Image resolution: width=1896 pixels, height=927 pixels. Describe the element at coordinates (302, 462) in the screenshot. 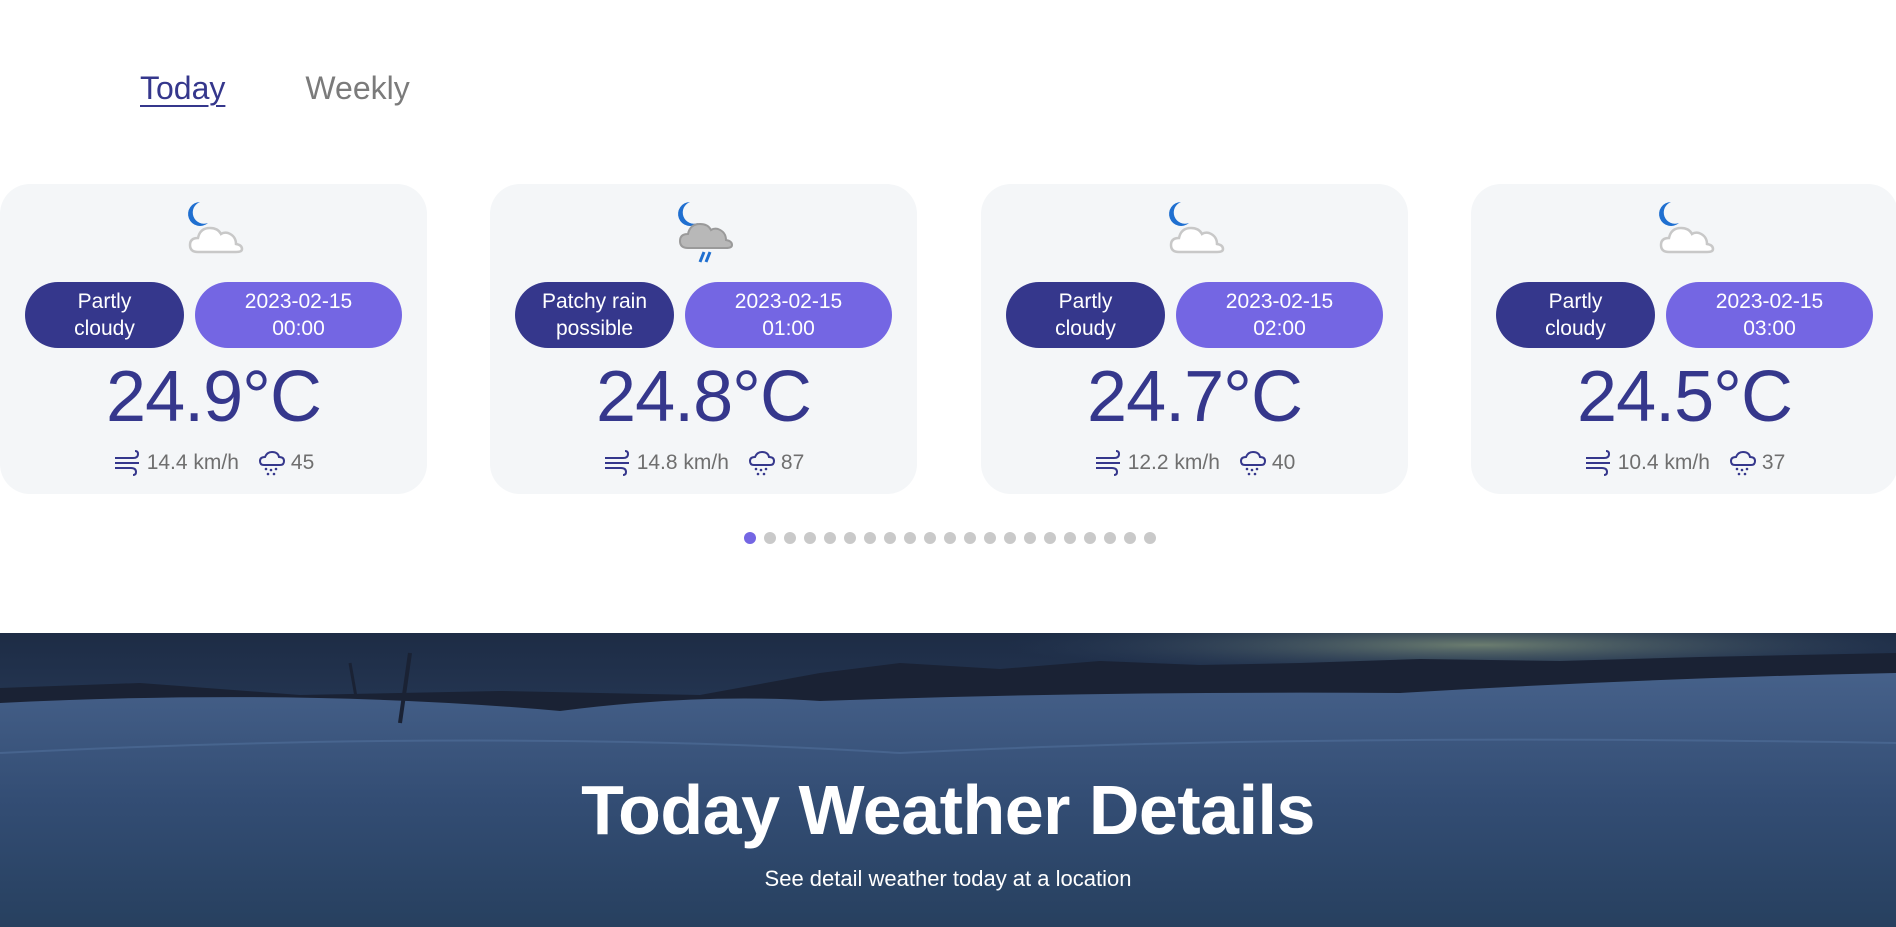

I see `humidity-value: 45` at that location.